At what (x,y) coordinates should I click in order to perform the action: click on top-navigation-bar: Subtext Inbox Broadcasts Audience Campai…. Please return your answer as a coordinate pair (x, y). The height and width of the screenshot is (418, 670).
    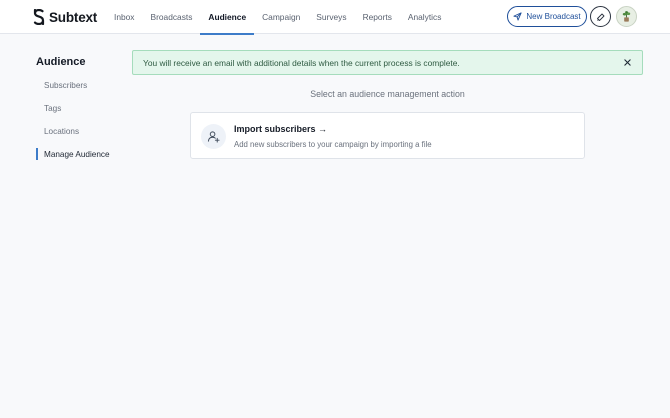
    Looking at the image, I should click on (335, 17).